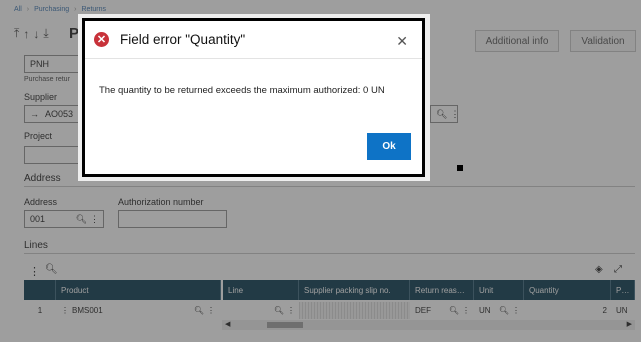 This screenshot has height=342, width=641. I want to click on dialog-header: ✕ Field error "Quantity" ✕, so click(253, 40).